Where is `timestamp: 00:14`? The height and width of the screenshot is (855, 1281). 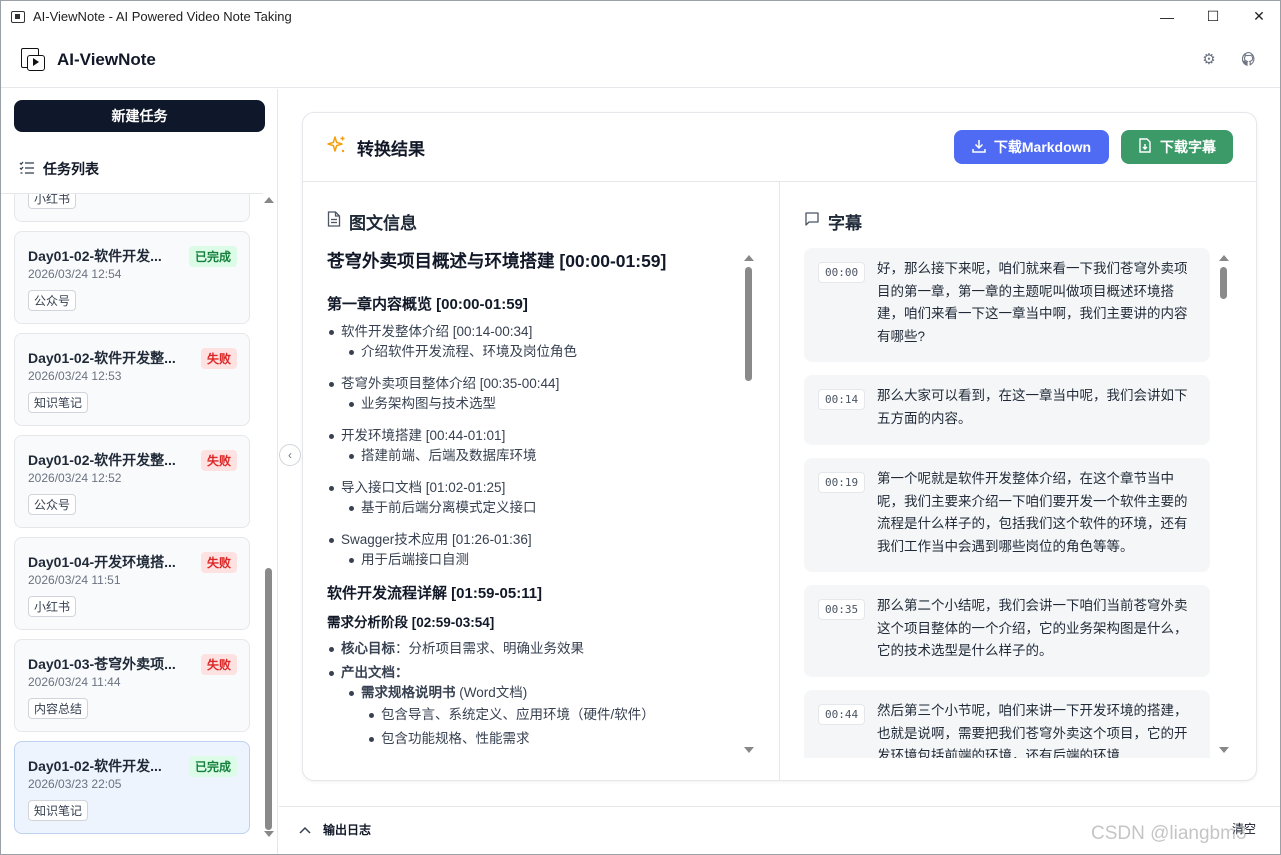
timestamp: 00:14 is located at coordinates (842, 399).